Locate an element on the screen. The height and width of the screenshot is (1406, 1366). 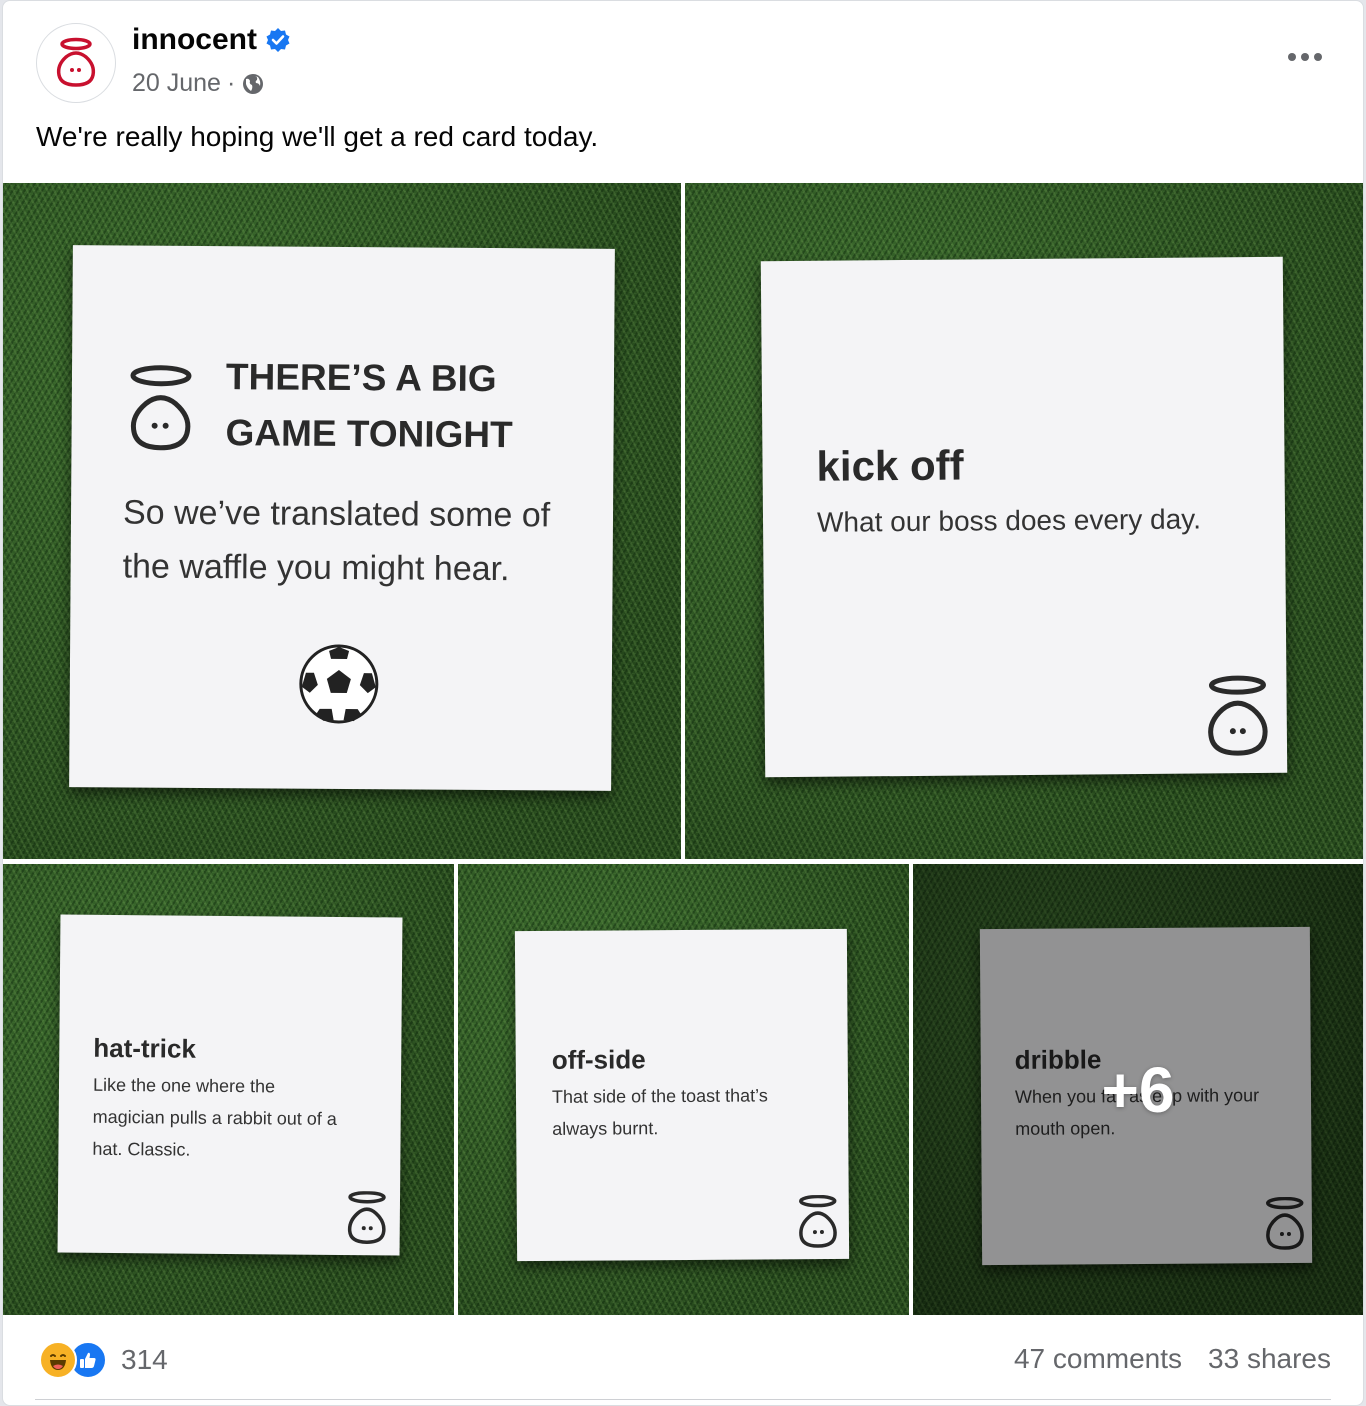
card-body-line1: That side of the toast that’s is located at coordinates (659, 1096).